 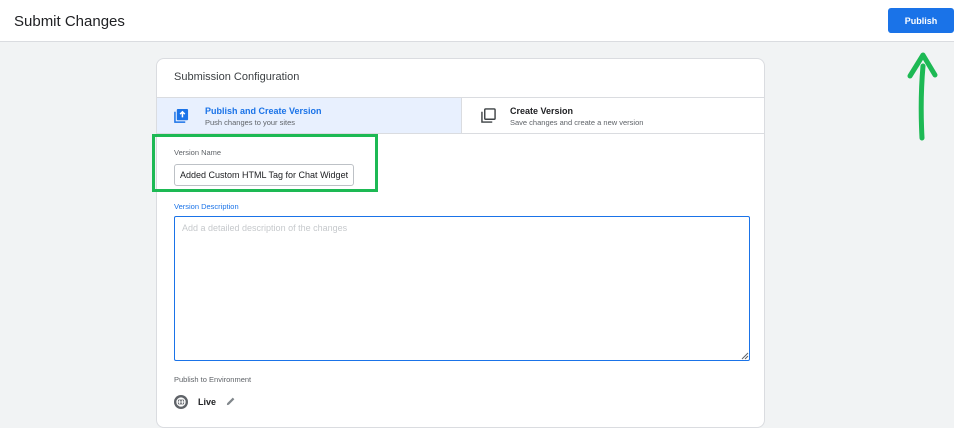 What do you see at coordinates (206, 206) in the screenshot?
I see `version-description-label: Version Description` at bounding box center [206, 206].